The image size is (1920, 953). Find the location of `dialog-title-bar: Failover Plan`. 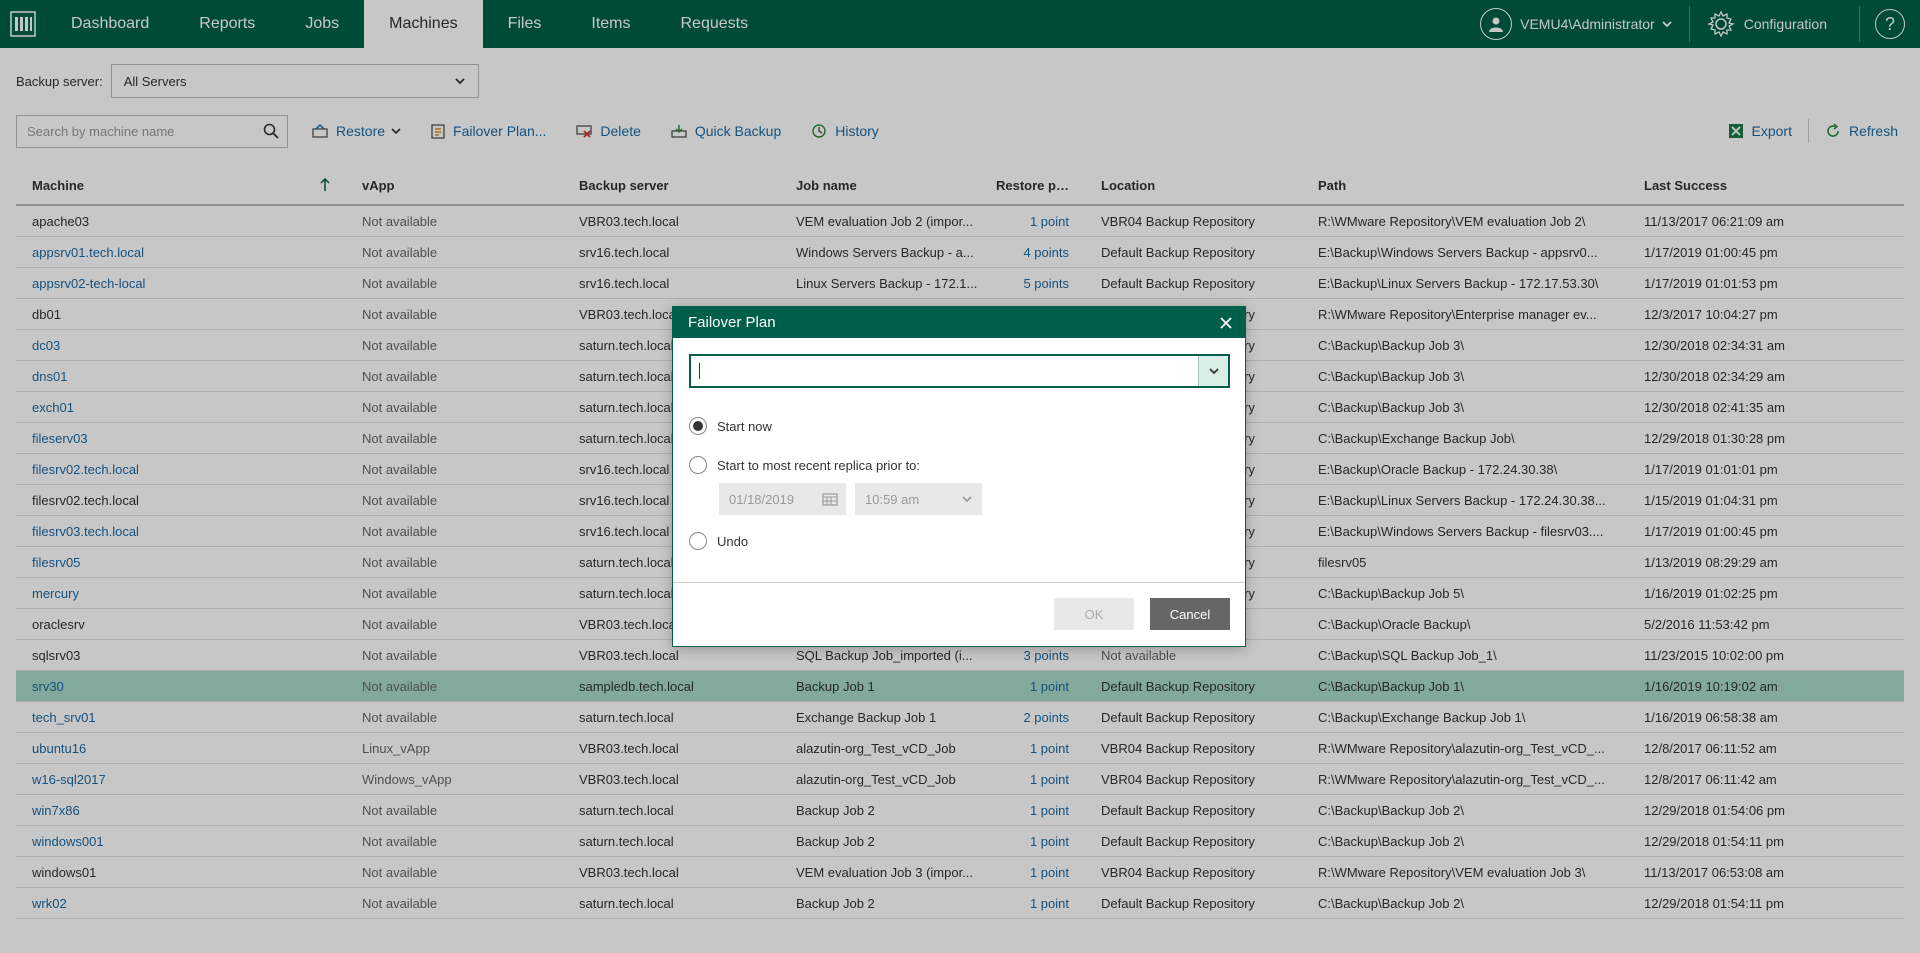

dialog-title-bar: Failover Plan is located at coordinates (959, 322).